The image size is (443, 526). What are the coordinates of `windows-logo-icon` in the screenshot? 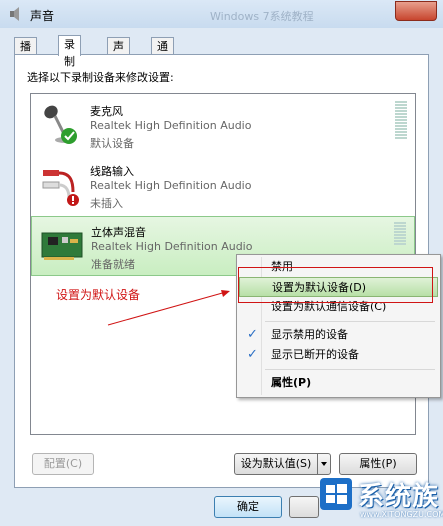 It's located at (336, 494).